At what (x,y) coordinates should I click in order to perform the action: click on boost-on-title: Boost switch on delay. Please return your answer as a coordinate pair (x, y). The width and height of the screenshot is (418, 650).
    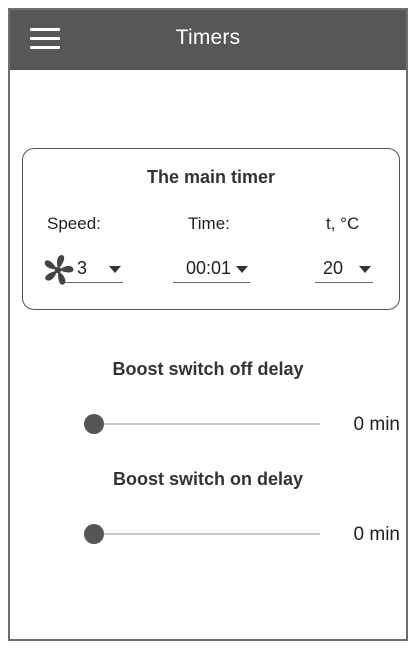
    Looking at the image, I should click on (208, 479).